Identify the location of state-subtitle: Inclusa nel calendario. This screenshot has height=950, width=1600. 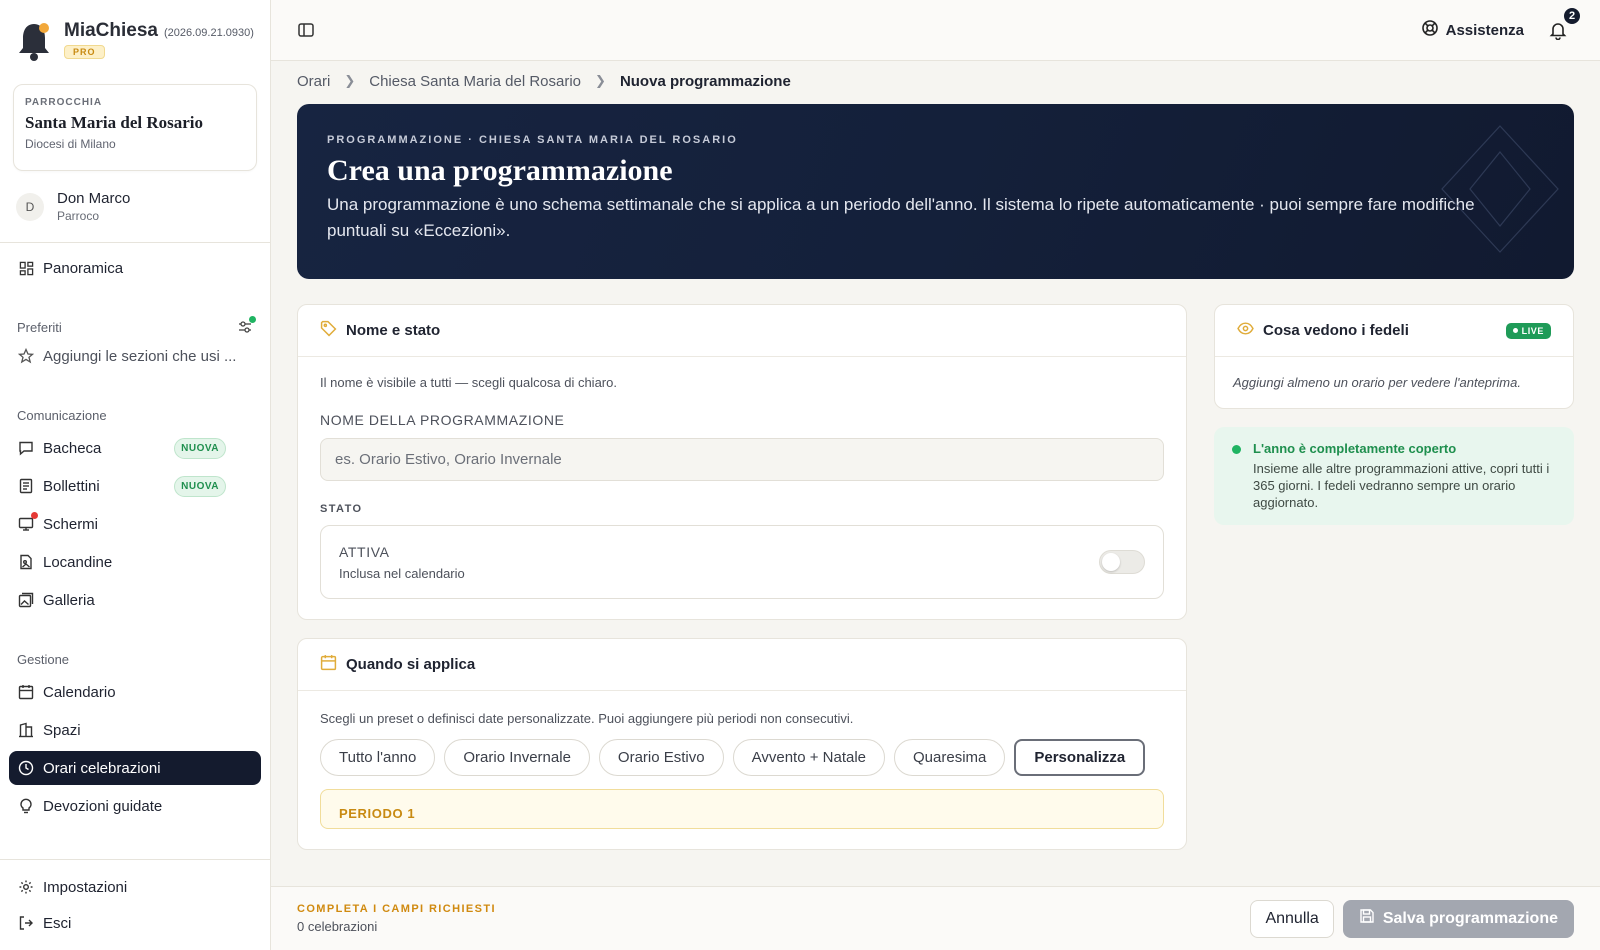
(402, 573).